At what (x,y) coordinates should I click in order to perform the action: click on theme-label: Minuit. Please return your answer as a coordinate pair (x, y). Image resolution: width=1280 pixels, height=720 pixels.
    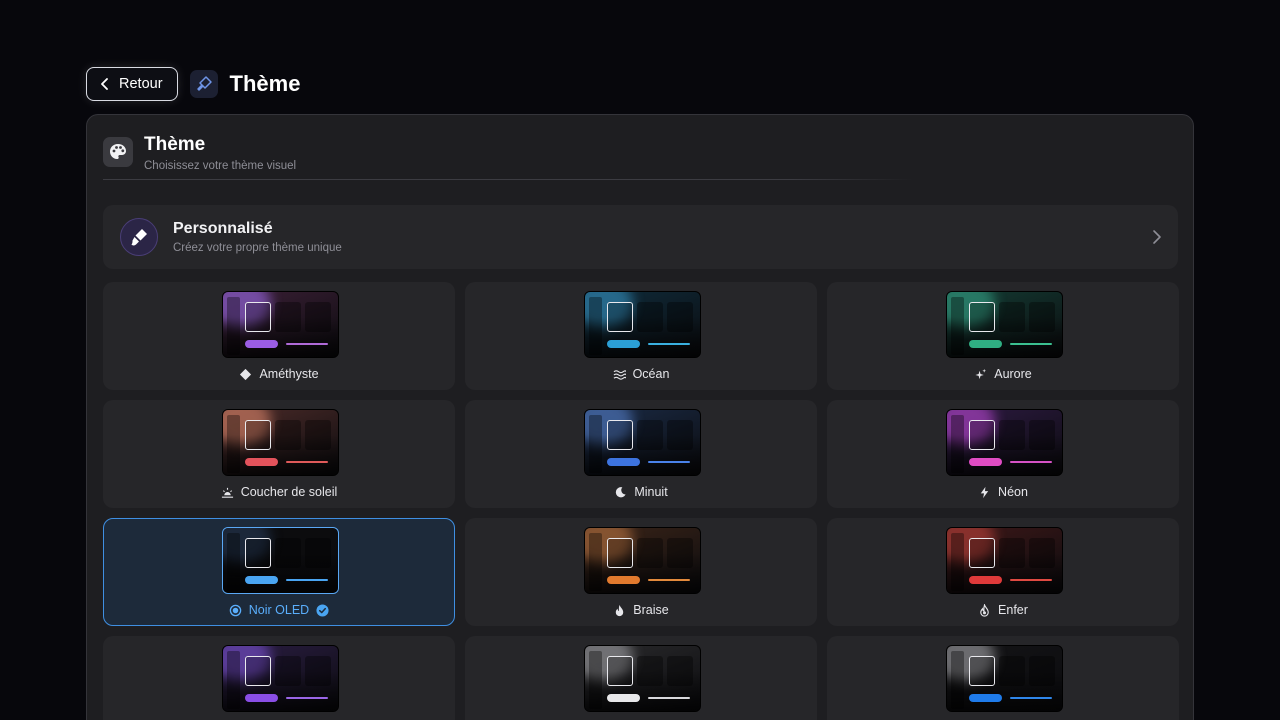
    Looking at the image, I should click on (641, 492).